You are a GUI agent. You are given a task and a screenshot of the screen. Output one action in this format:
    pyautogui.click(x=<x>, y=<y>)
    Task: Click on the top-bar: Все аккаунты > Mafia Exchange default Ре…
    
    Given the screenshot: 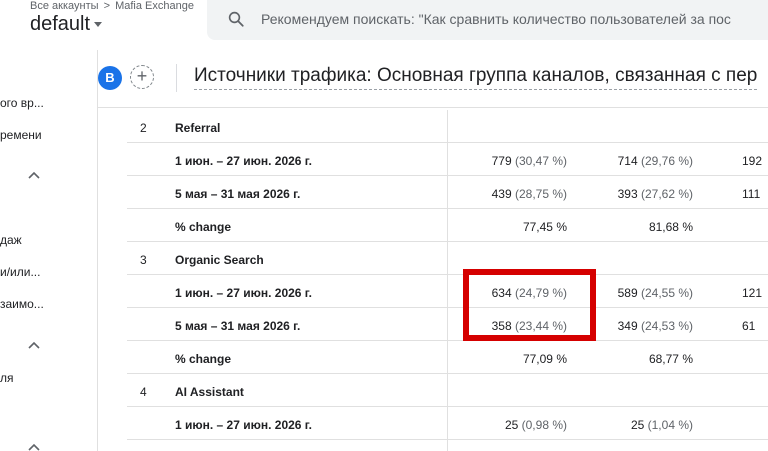 What is the action you would take?
    pyautogui.click(x=384, y=25)
    